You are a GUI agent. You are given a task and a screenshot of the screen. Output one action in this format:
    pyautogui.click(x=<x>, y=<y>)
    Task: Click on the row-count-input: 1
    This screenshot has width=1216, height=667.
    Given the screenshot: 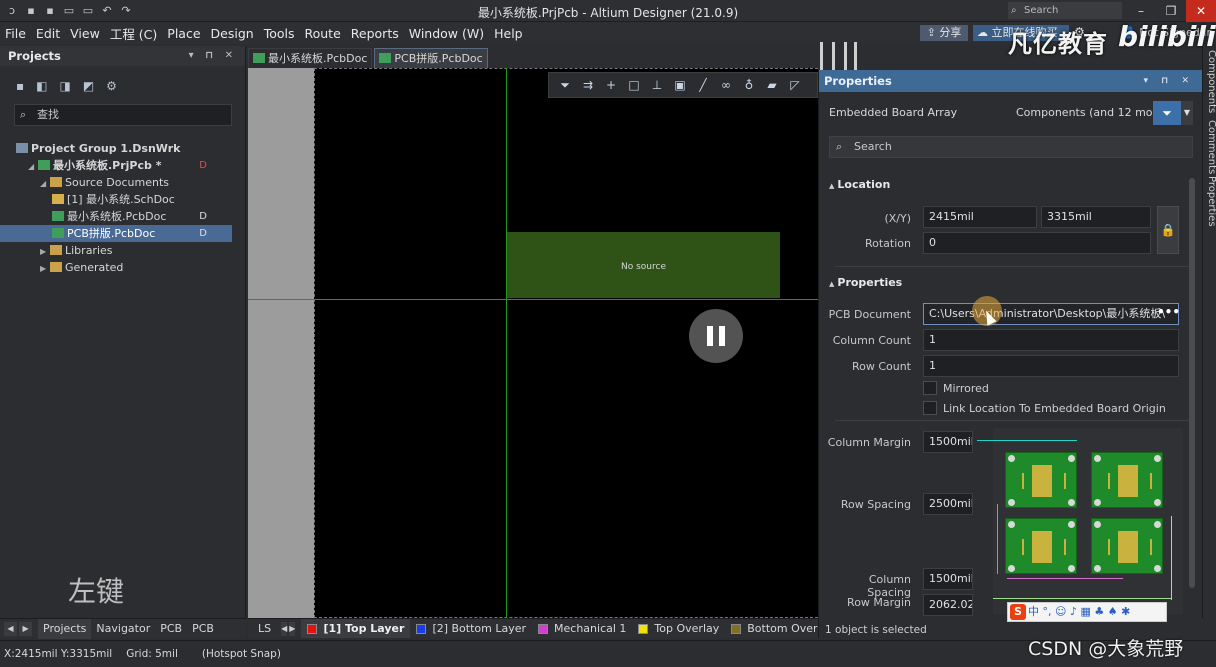 What is the action you would take?
    pyautogui.click(x=1051, y=366)
    